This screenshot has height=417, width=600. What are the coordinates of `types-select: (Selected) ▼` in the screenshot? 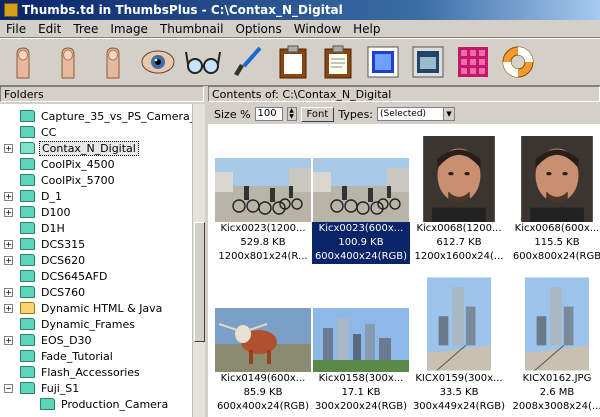 It's located at (416, 114).